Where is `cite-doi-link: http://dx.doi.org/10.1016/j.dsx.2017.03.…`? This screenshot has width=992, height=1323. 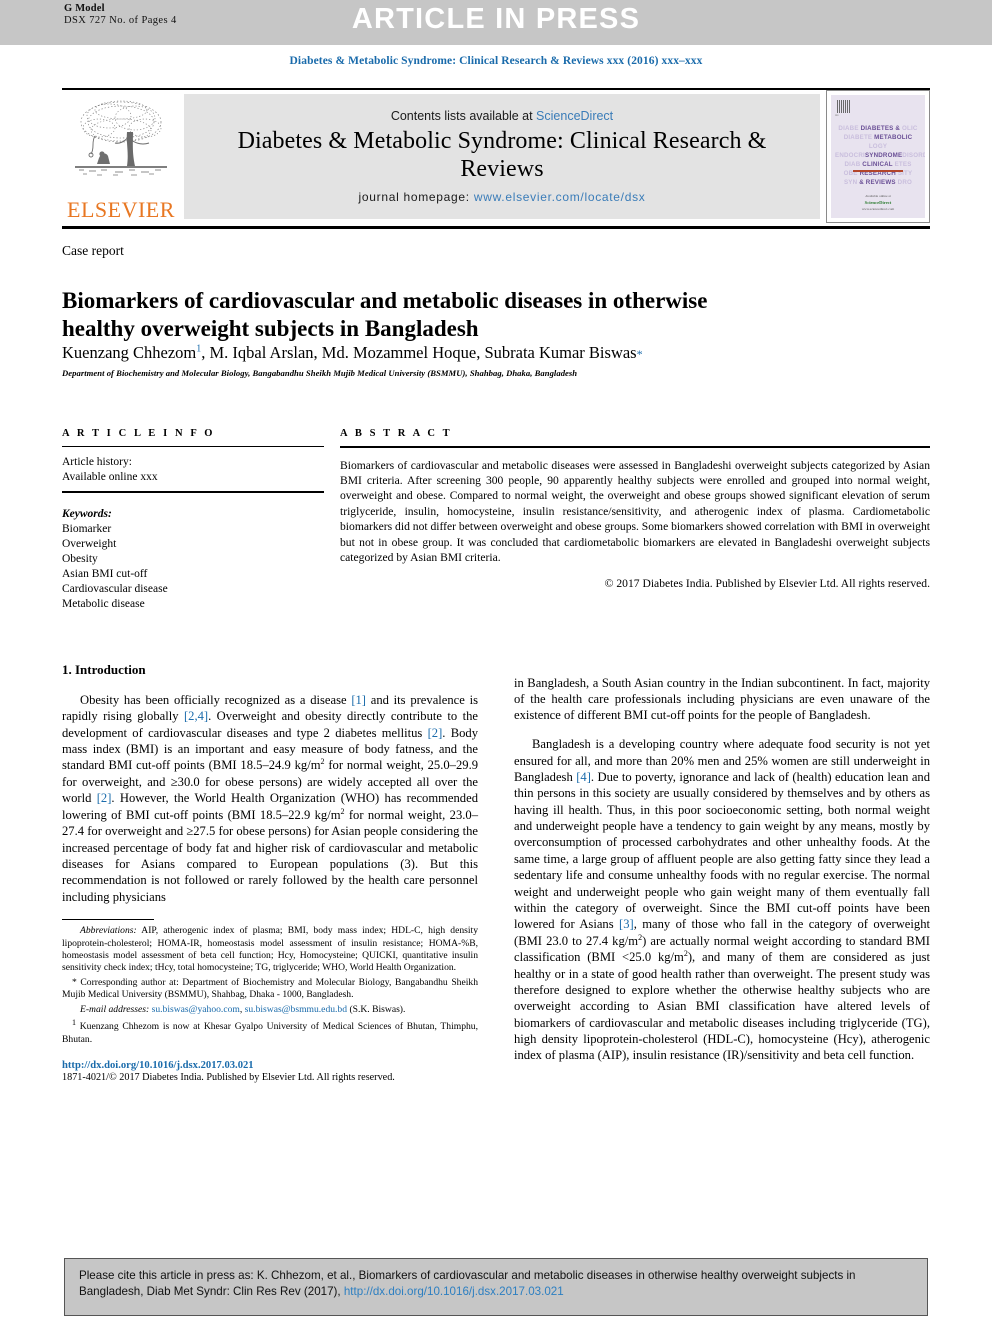
cite-doi-link: http://dx.doi.org/10.1016/j.dsx.2017.03.… is located at coordinates (454, 1291).